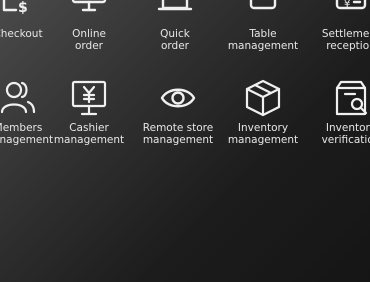 This screenshot has height=282, width=370. What do you see at coordinates (178, 98) in the screenshot?
I see `eye-icon` at bounding box center [178, 98].